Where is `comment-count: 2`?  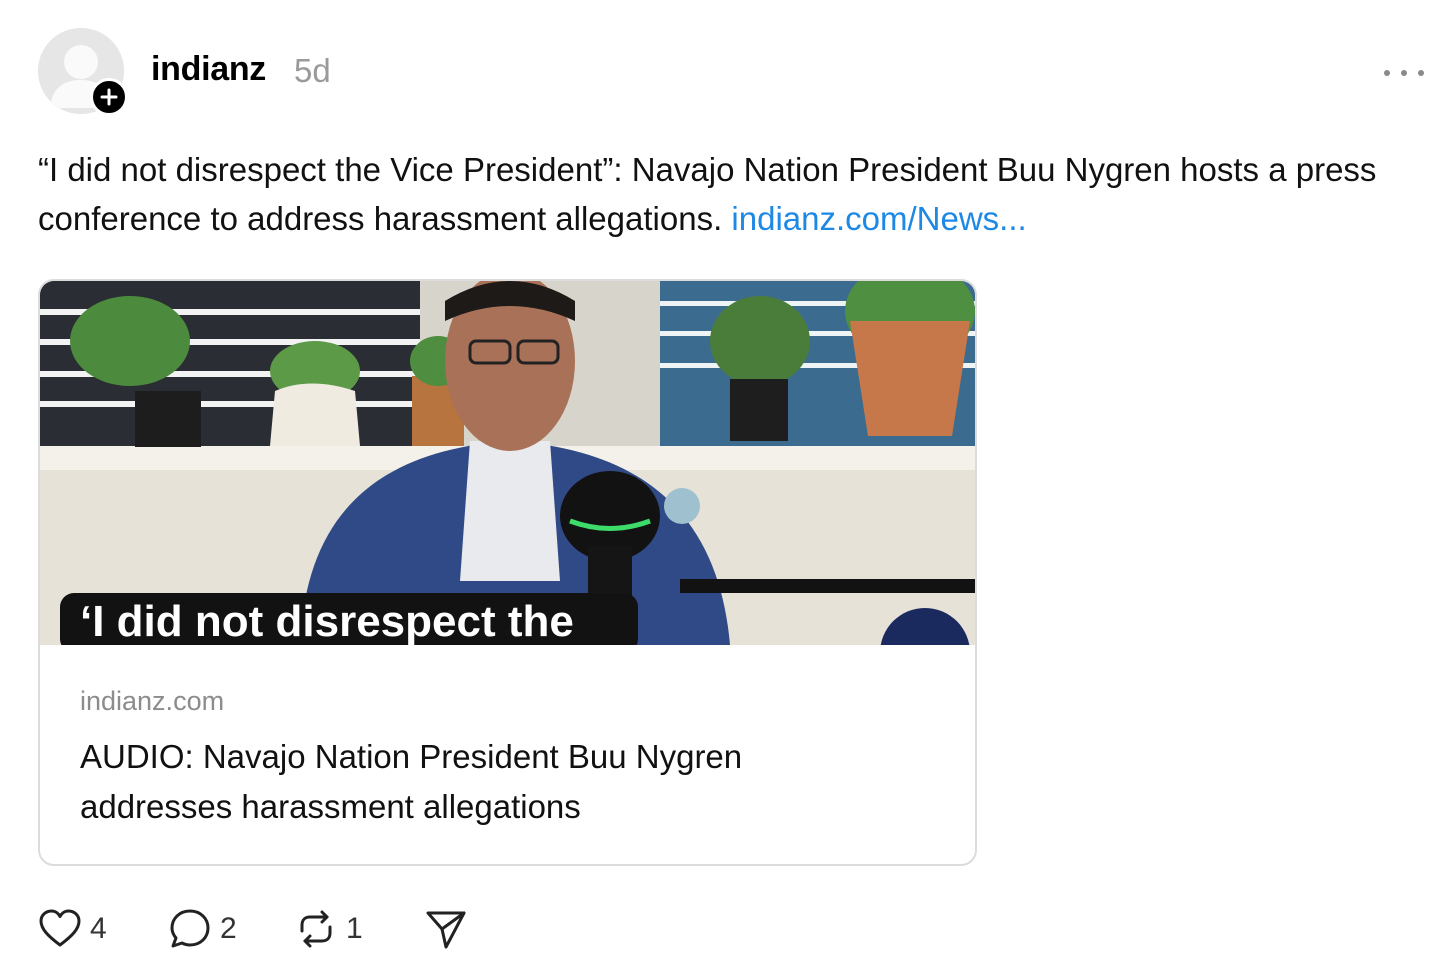
comment-count: 2 is located at coordinates (228, 928).